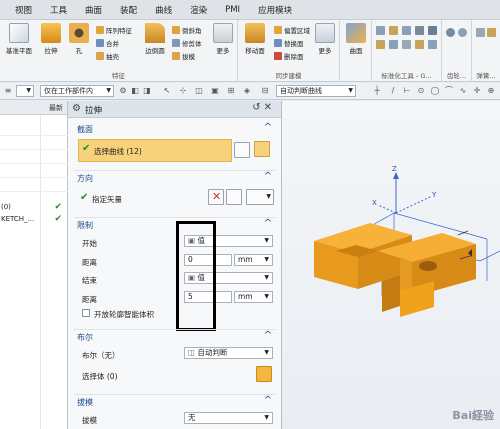 The height and width of the screenshot is (429, 500). I want to click on menu-application: 应用模块, so click(275, 10).